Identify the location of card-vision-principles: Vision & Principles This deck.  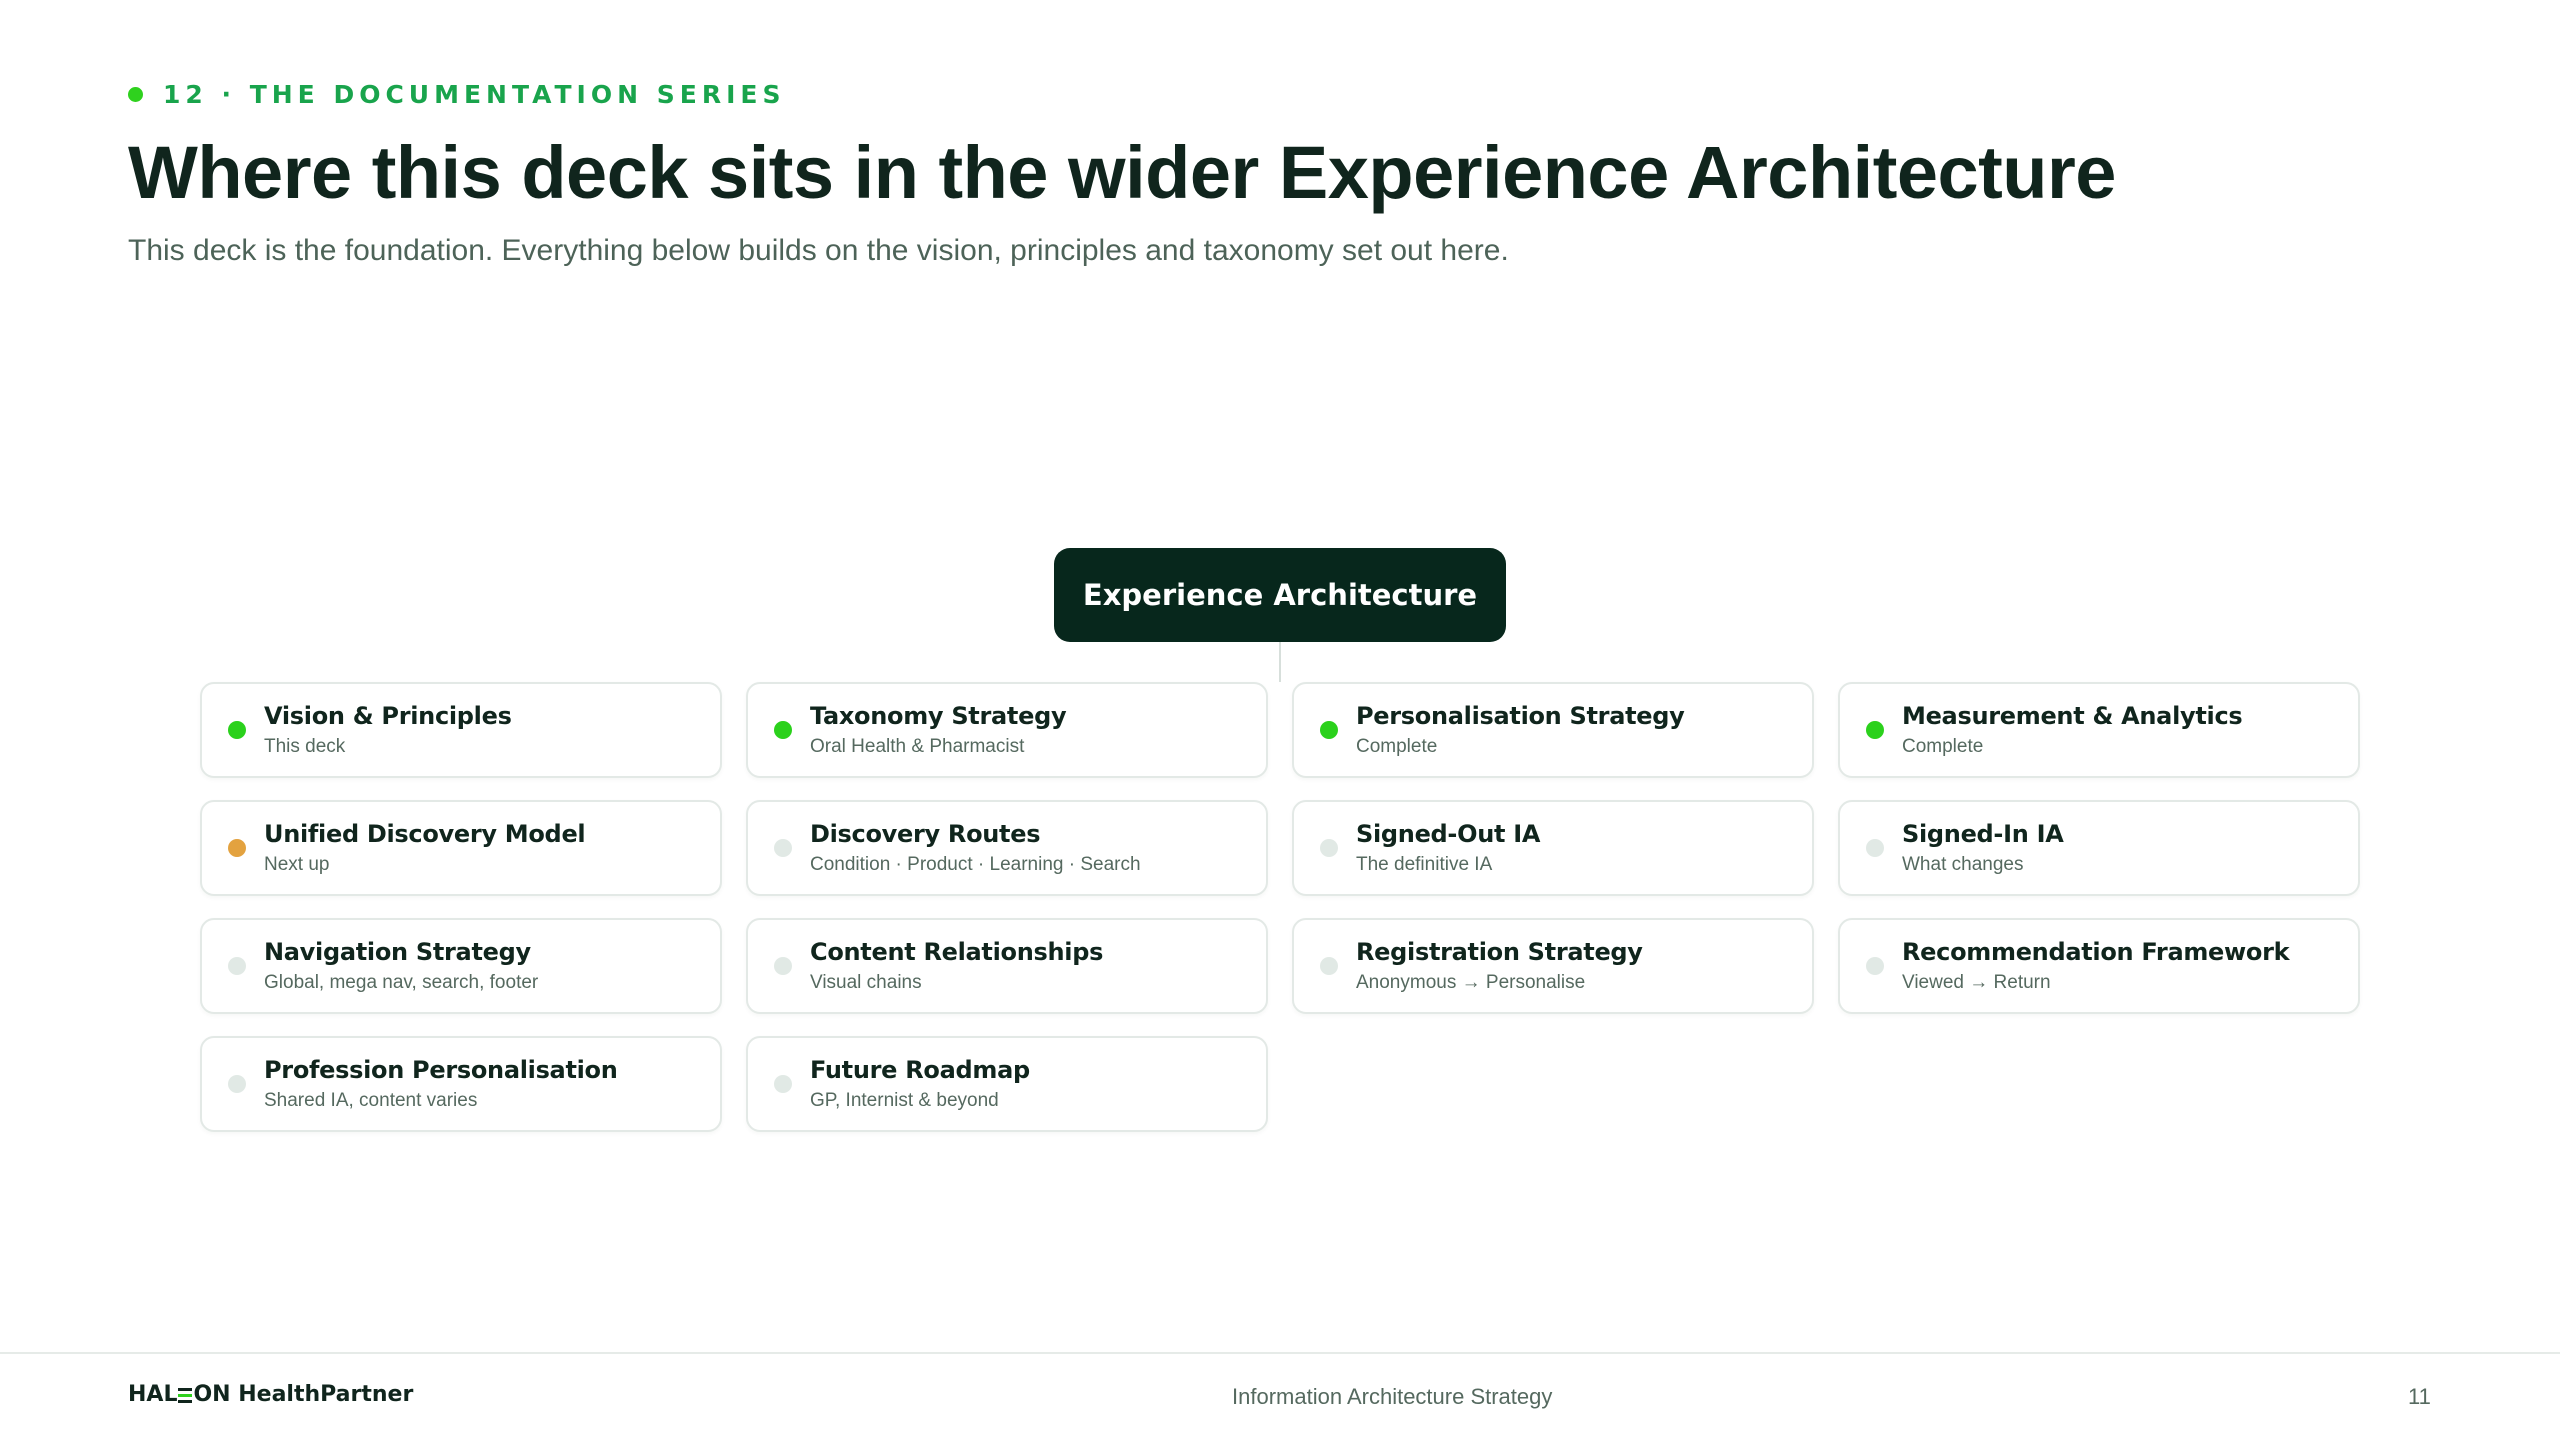
(461, 730).